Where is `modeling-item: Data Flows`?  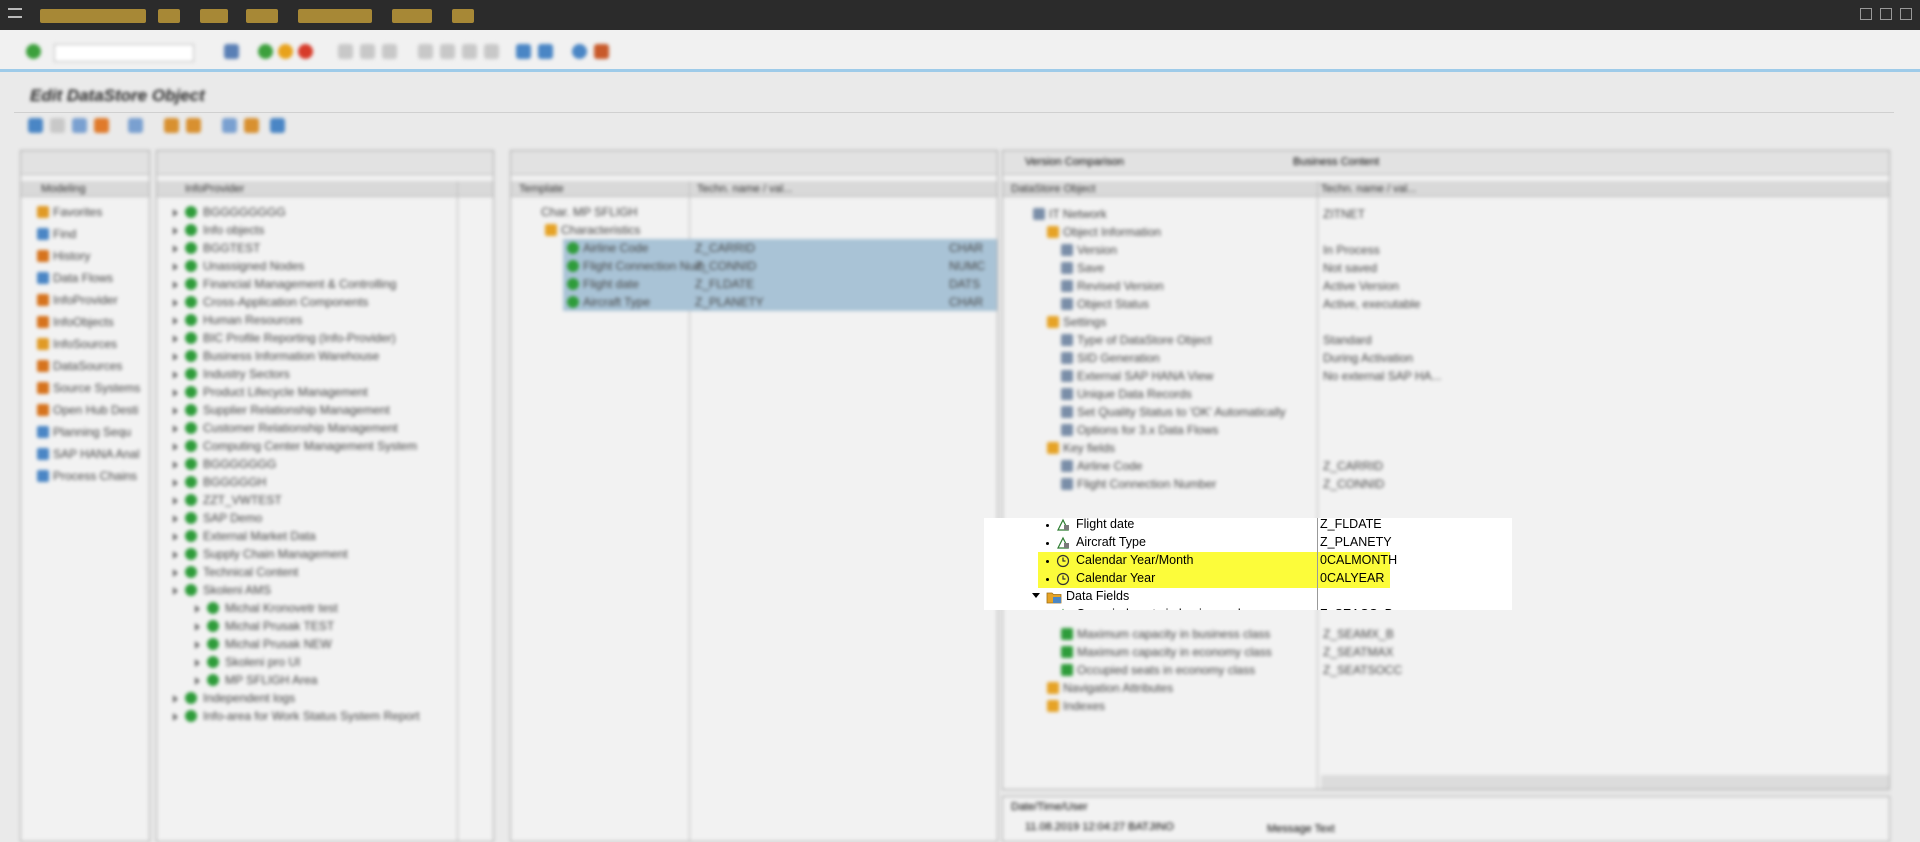
modeling-item: Data Flows is located at coordinates (85, 278).